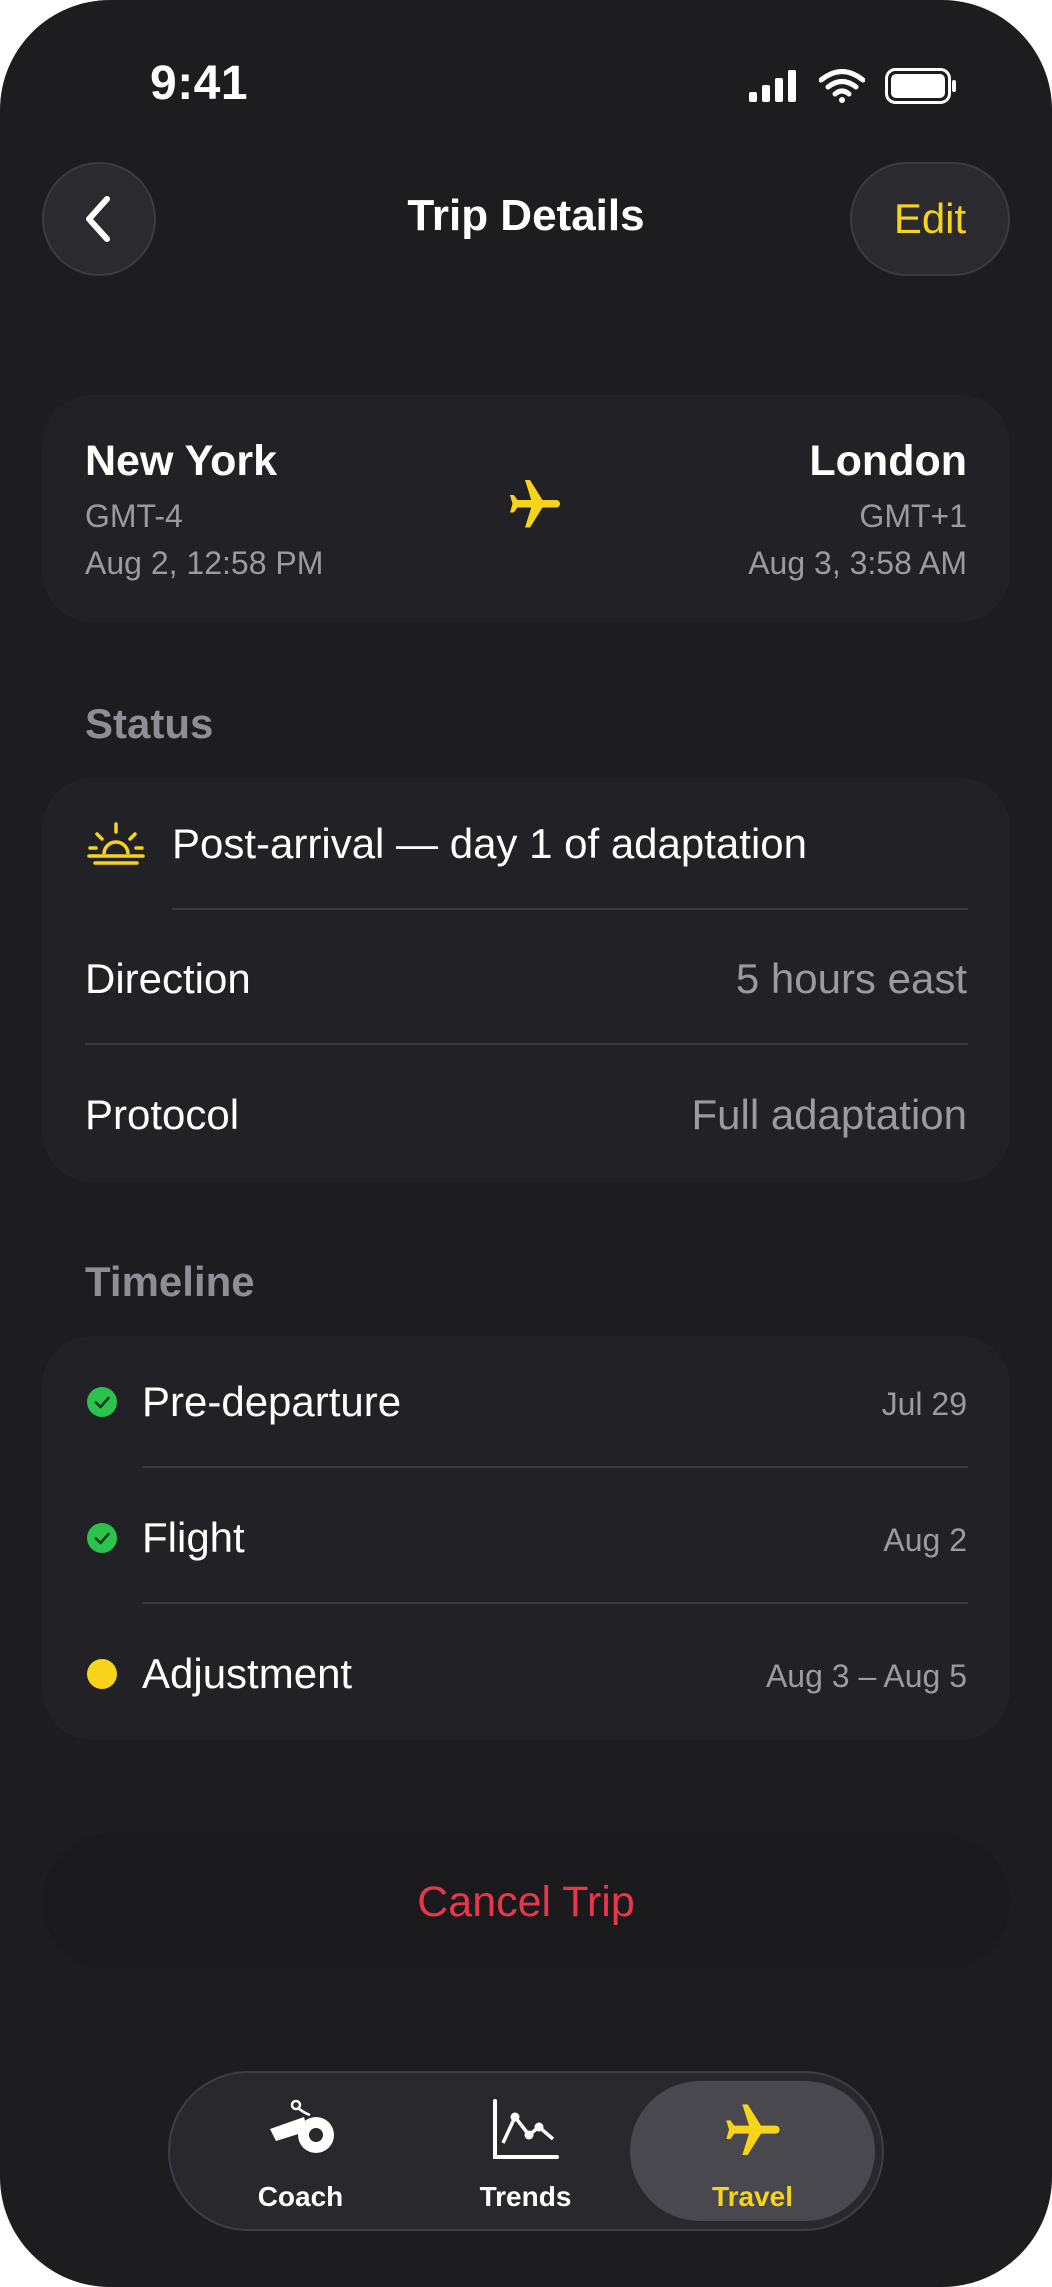 This screenshot has width=1052, height=2287. I want to click on origin-city: New York, so click(181, 461).